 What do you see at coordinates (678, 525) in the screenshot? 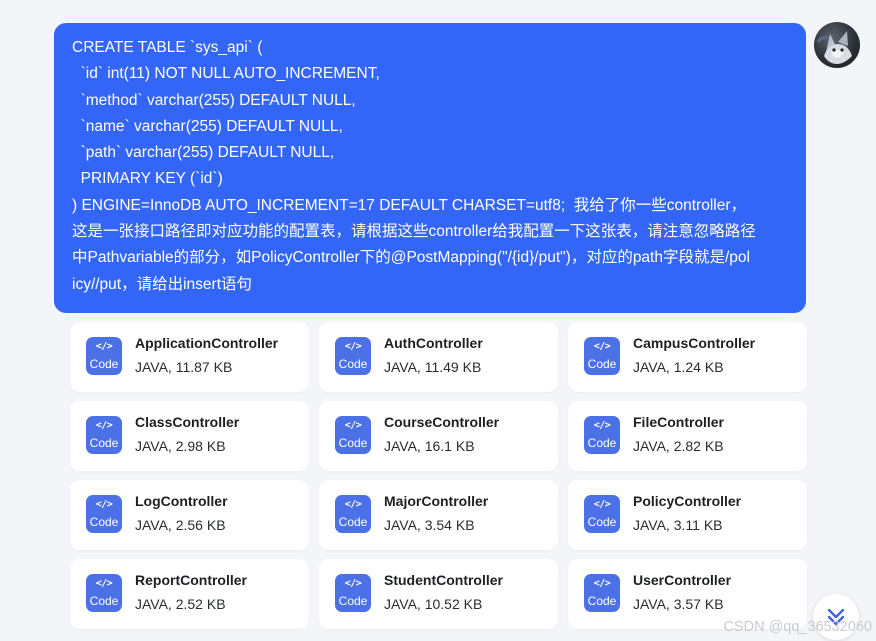
I see `file-meta: JAVA, 3.11 KB` at bounding box center [678, 525].